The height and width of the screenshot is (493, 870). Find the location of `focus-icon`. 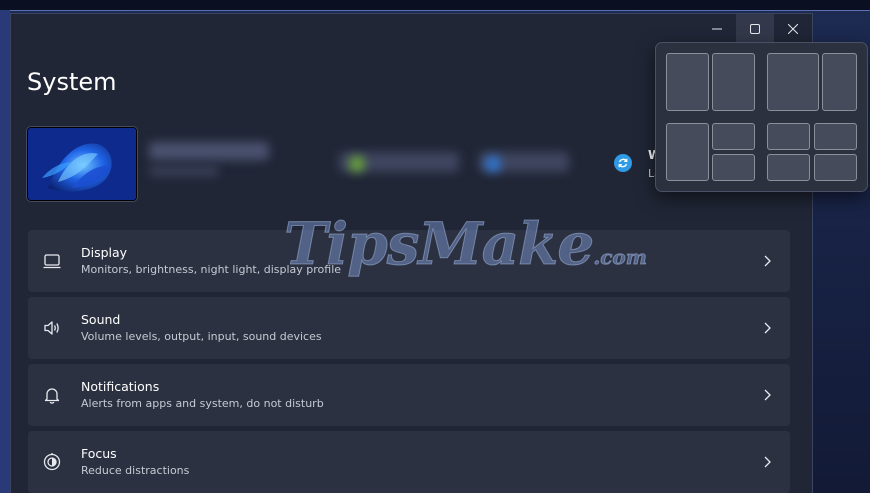

focus-icon is located at coordinates (52, 462).